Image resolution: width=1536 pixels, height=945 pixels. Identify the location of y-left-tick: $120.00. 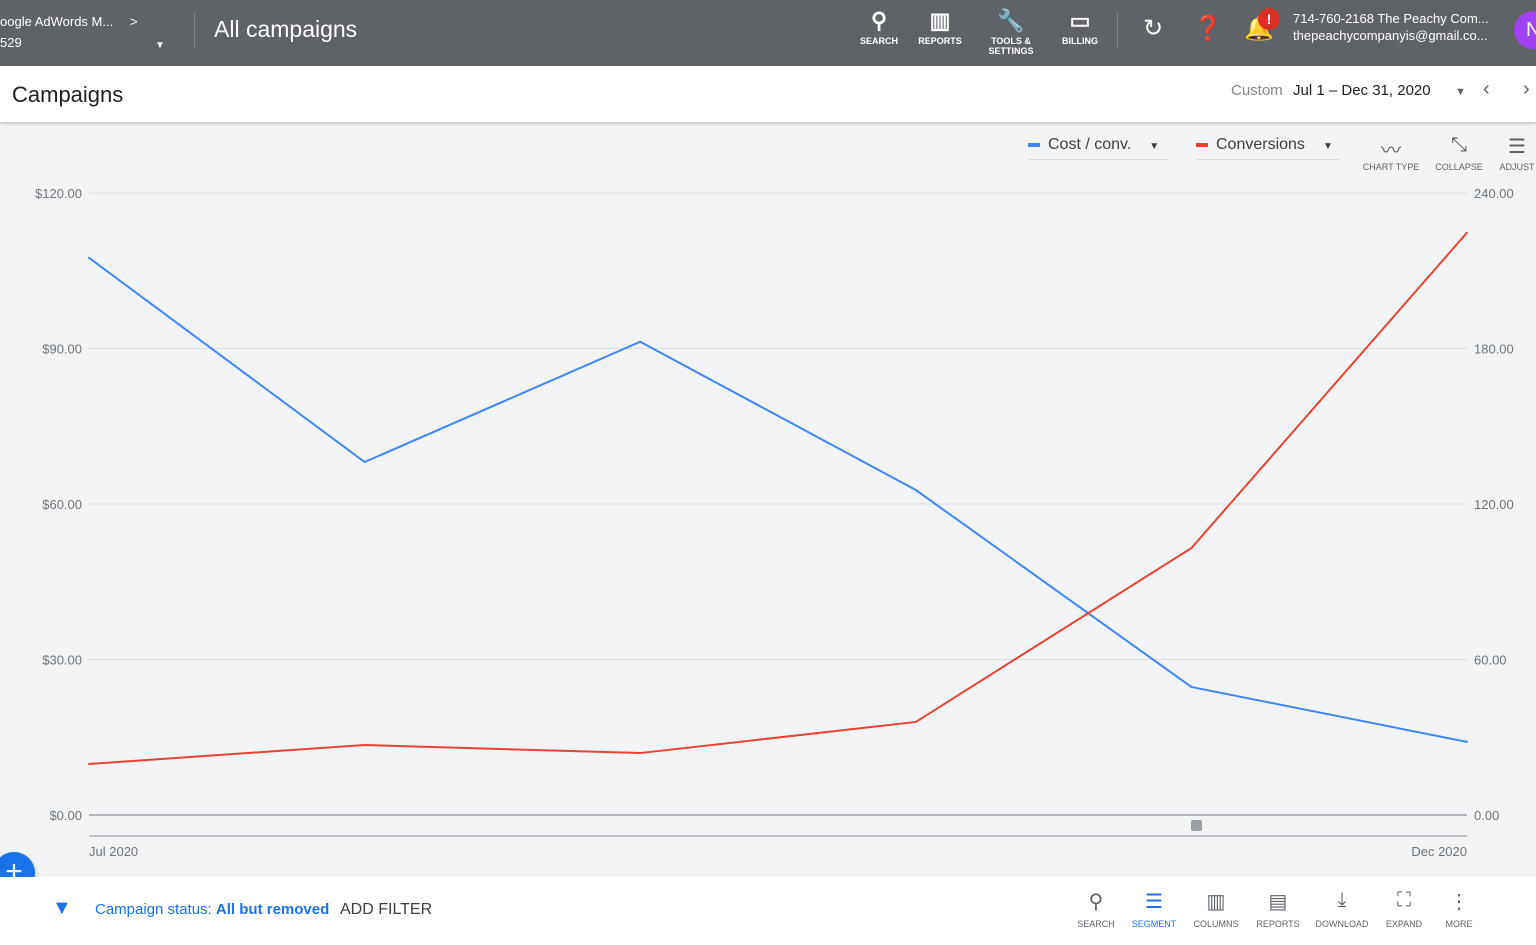
(58, 193).